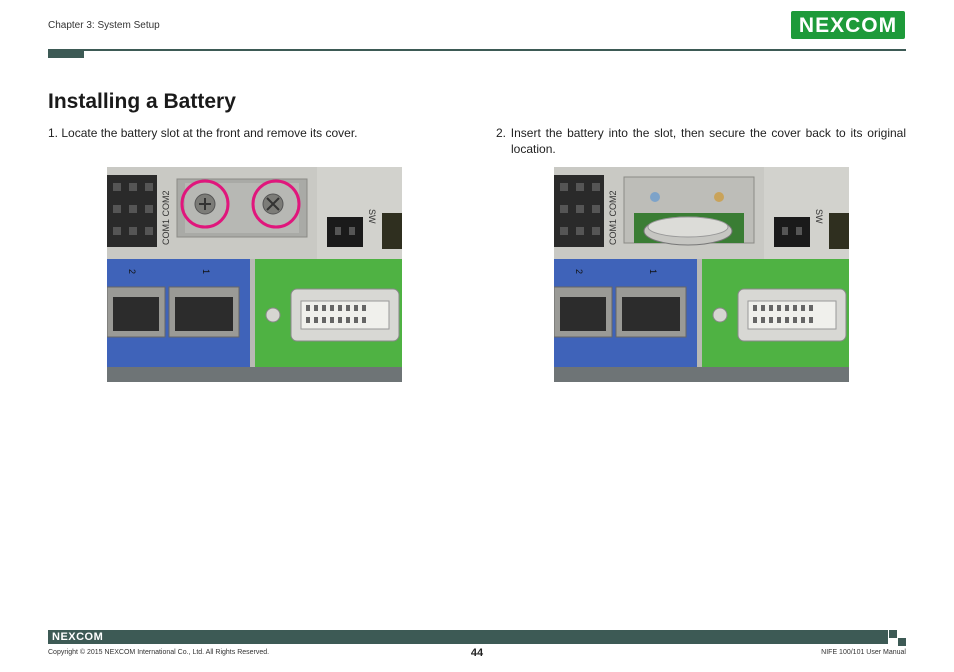  What do you see at coordinates (819, 216) in the screenshot?
I see `sw-silk-label-2: SW` at bounding box center [819, 216].